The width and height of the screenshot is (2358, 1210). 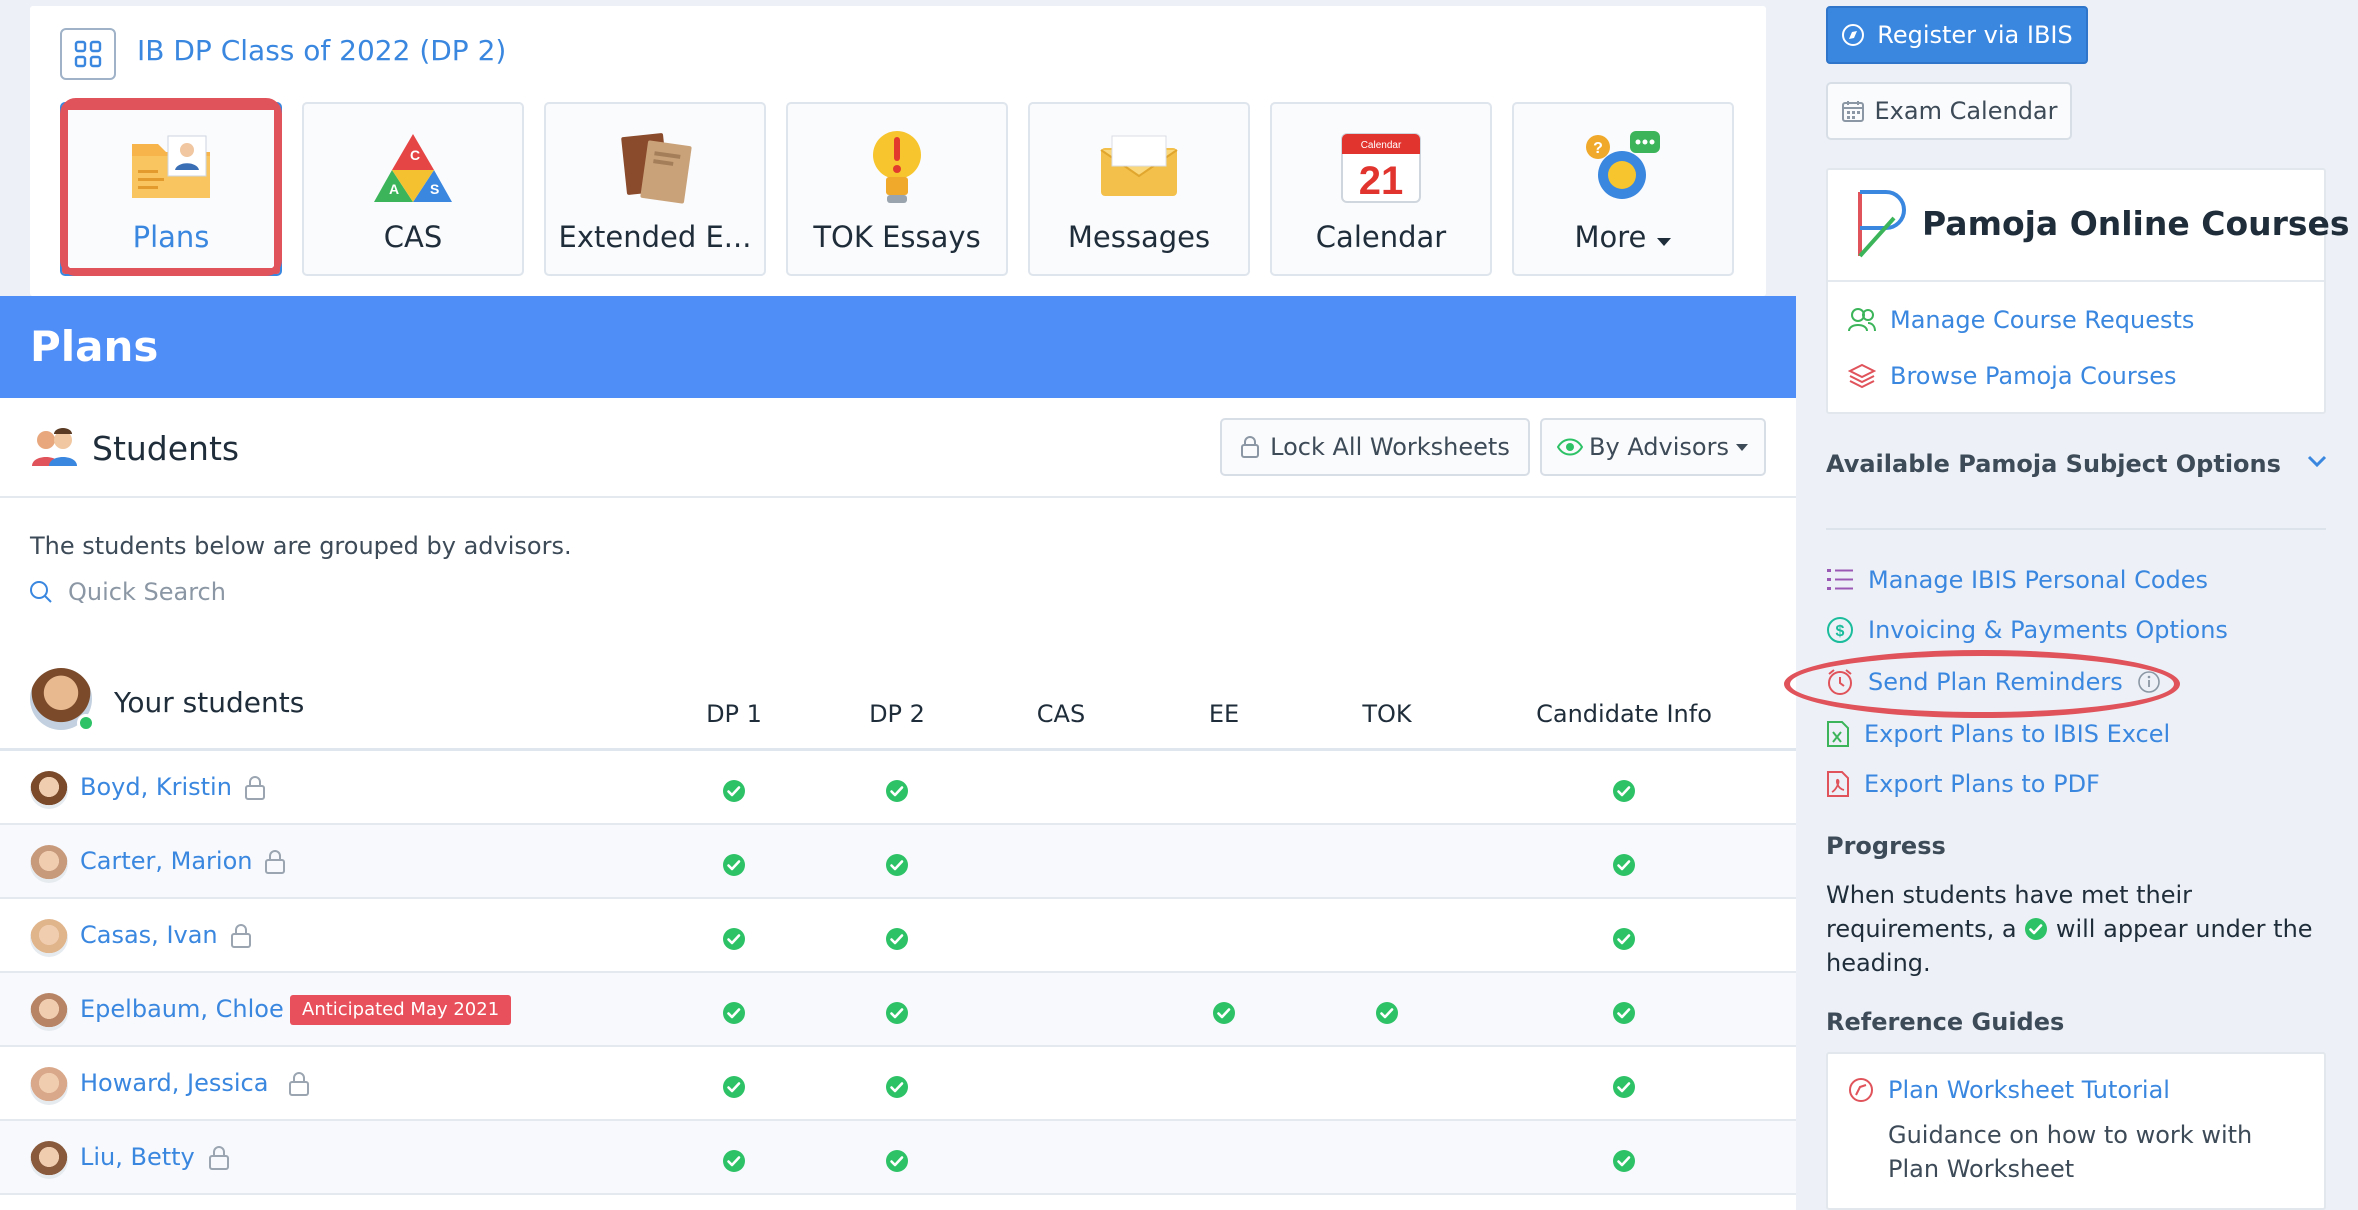 What do you see at coordinates (394, 189) in the screenshot?
I see `svg-text: A` at bounding box center [394, 189].